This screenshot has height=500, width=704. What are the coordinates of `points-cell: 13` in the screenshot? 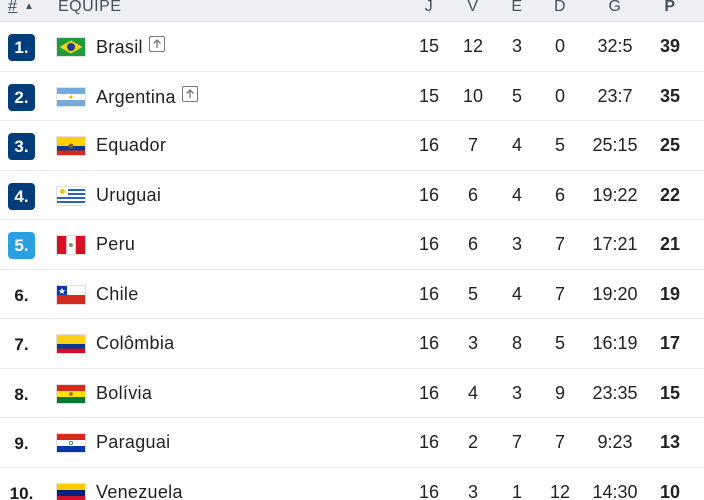 It's located at (670, 442).